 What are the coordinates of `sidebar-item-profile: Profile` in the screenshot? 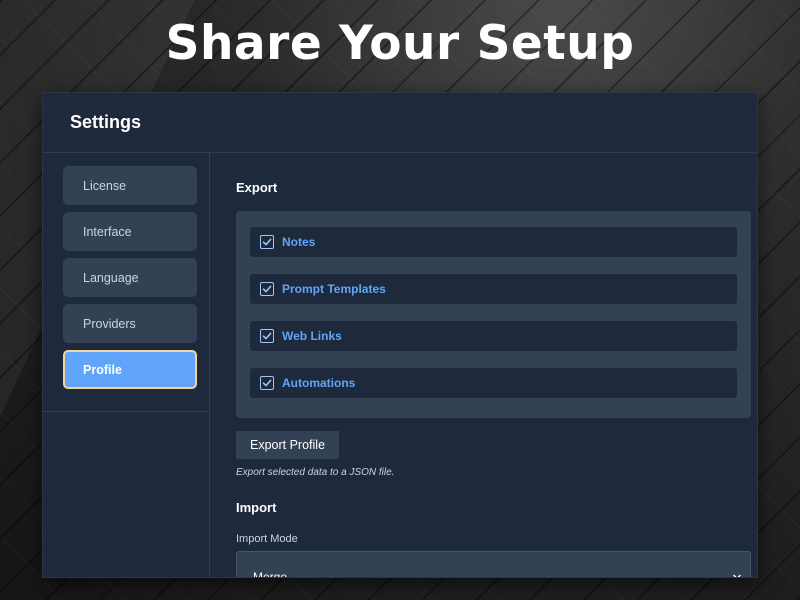 It's located at (130, 369).